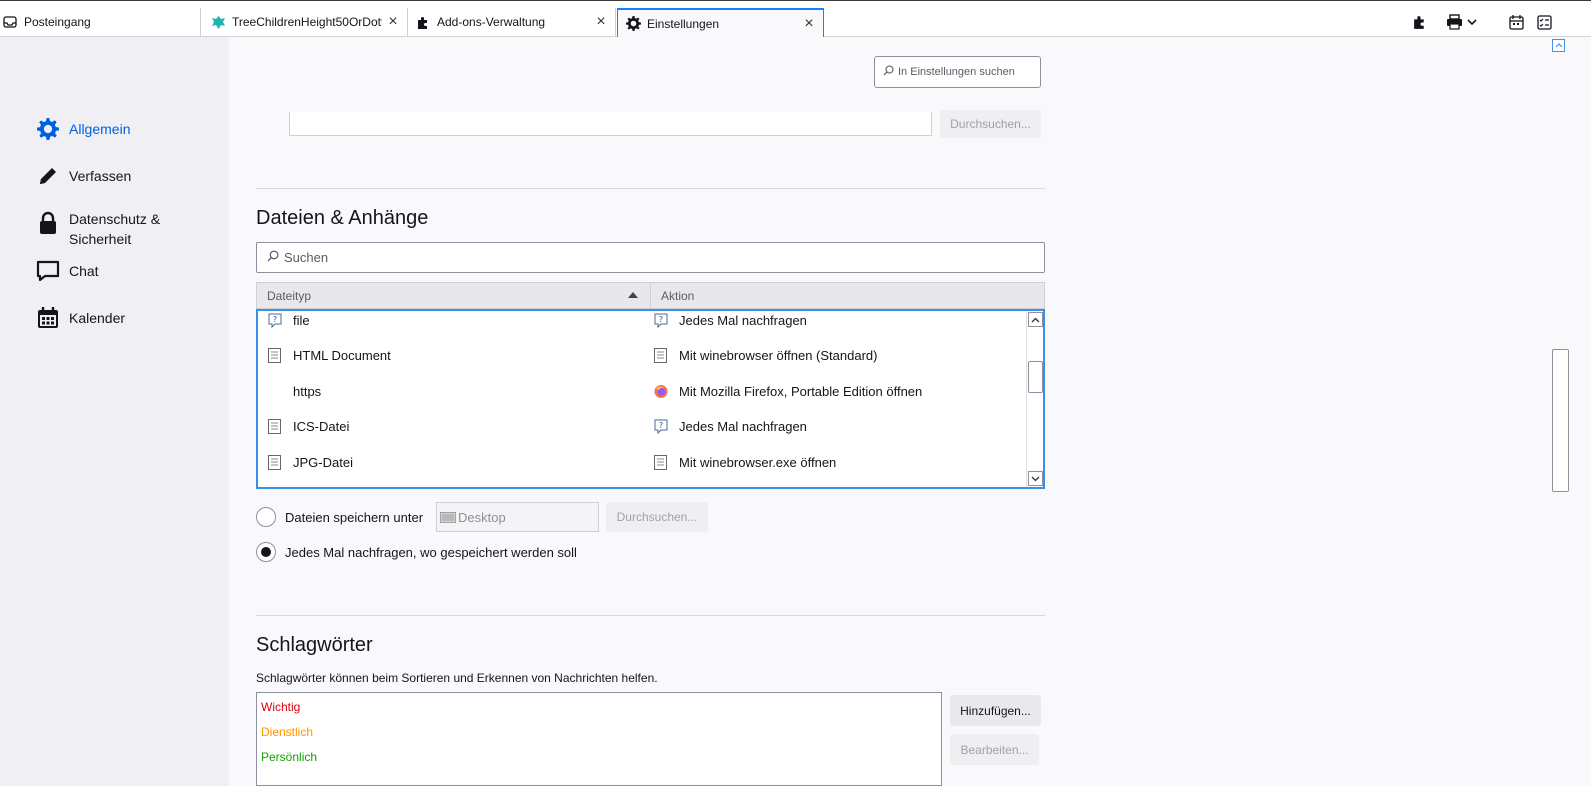 The image size is (1591, 786). What do you see at coordinates (661, 391) in the screenshot?
I see `firefox-icon` at bounding box center [661, 391].